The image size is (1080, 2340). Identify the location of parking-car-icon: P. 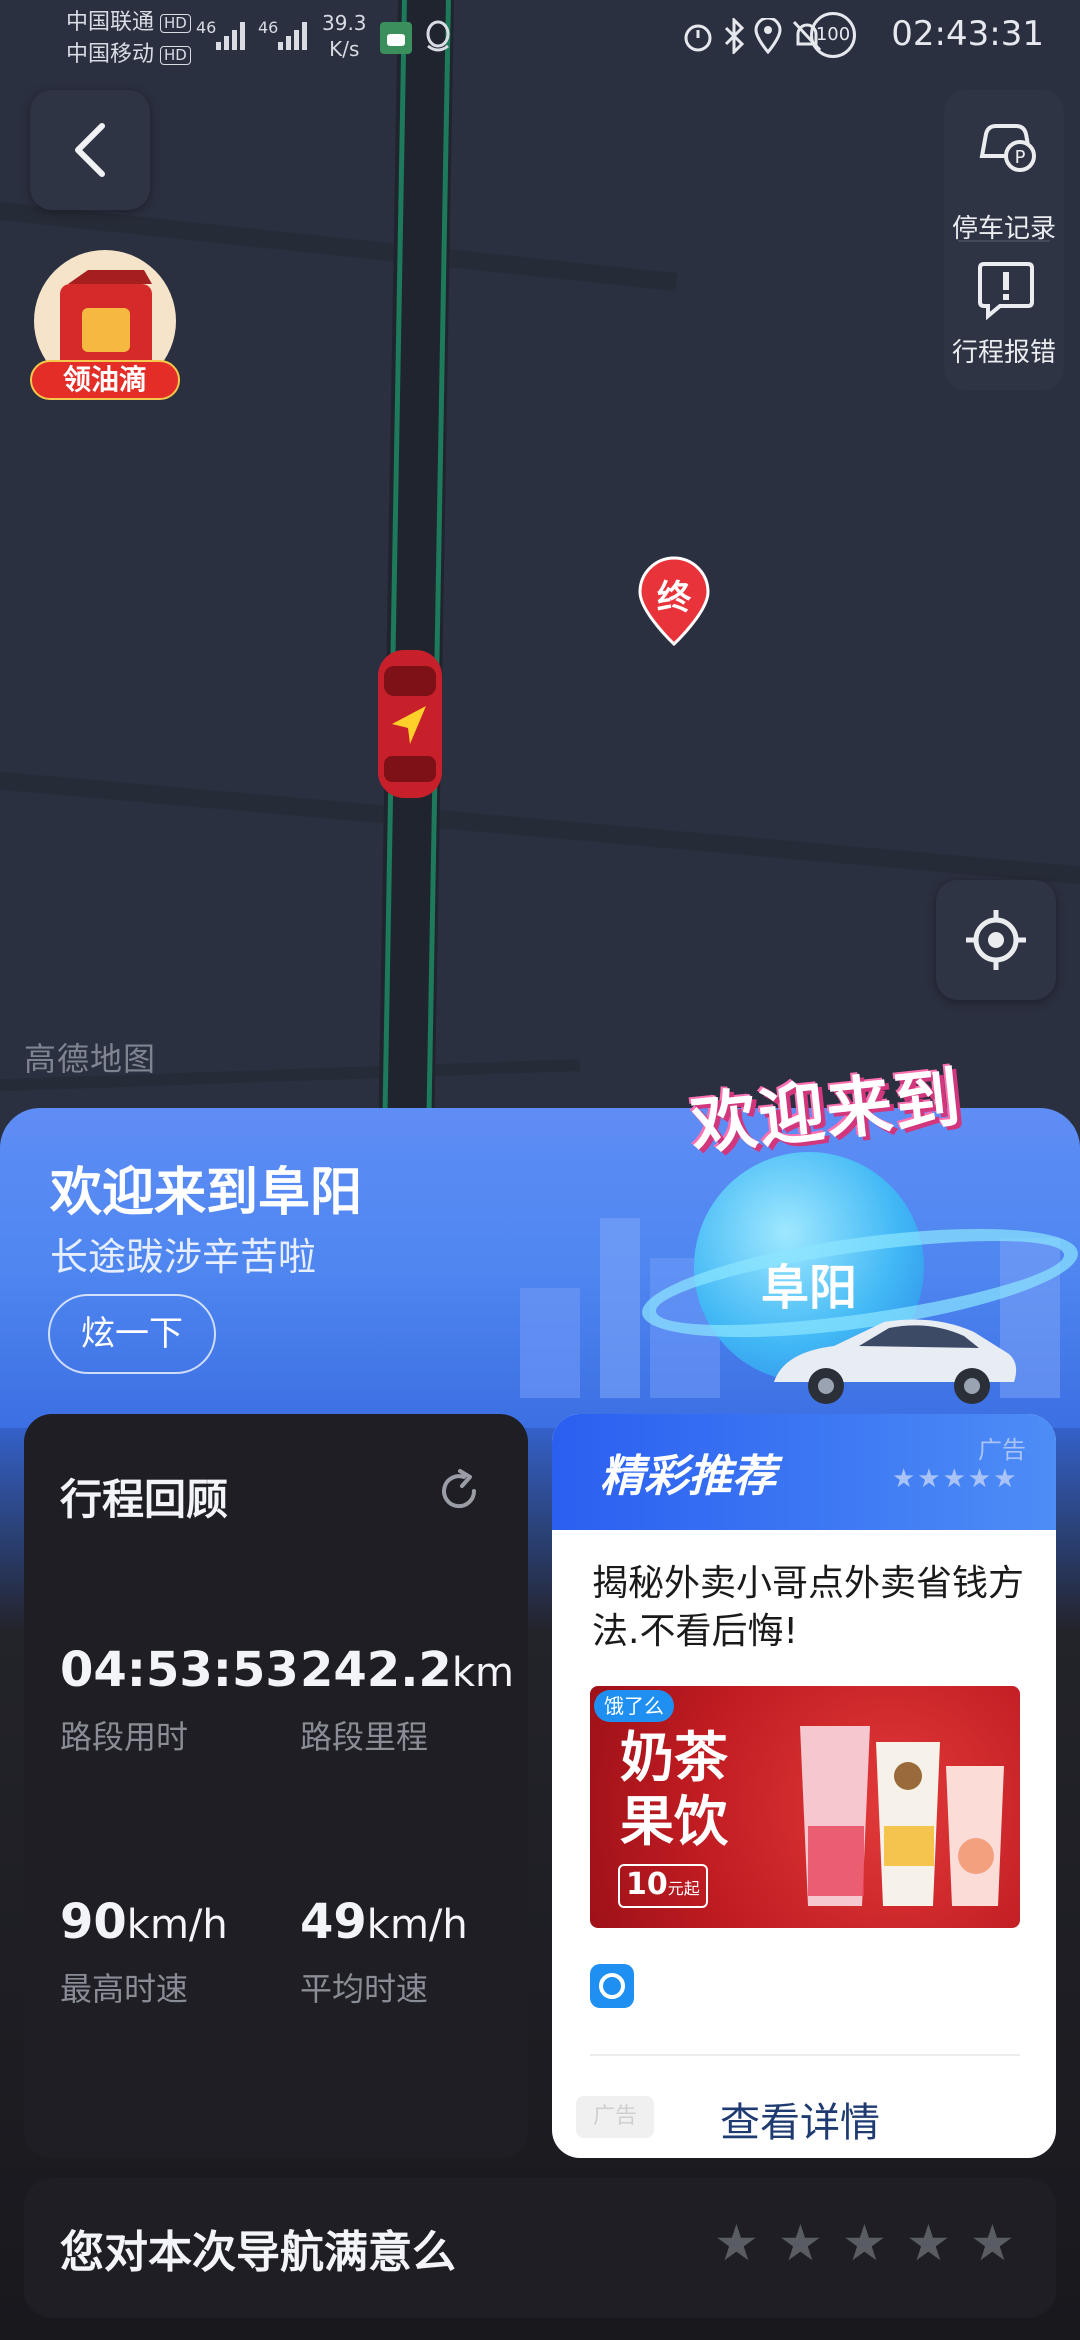
(1007, 148).